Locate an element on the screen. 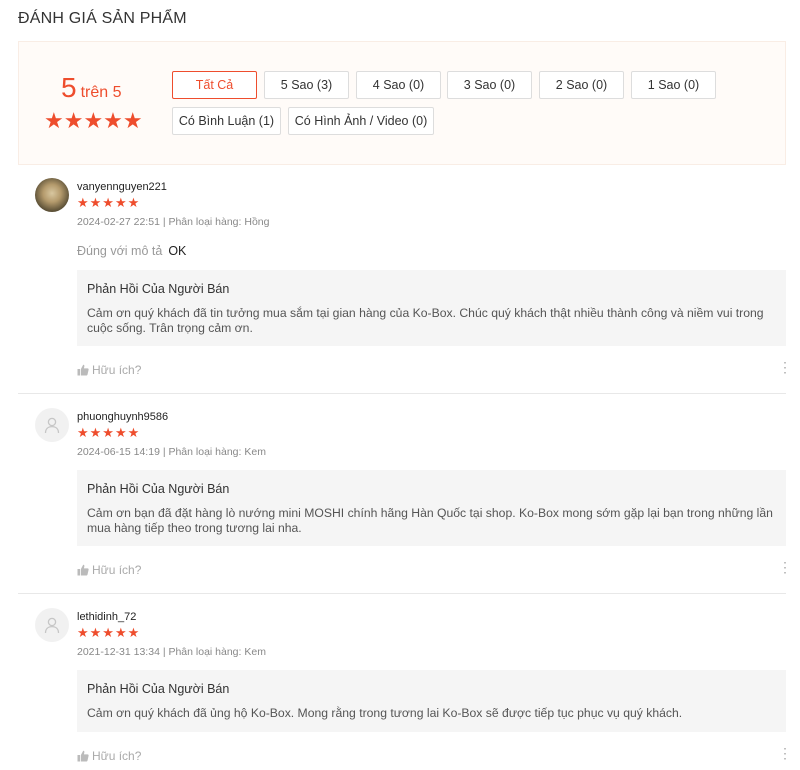 This screenshot has width=800, height=770. review-meta: 2024-02-27 22:51 | Phân loại hàng: Hồng is located at coordinates (173, 222).